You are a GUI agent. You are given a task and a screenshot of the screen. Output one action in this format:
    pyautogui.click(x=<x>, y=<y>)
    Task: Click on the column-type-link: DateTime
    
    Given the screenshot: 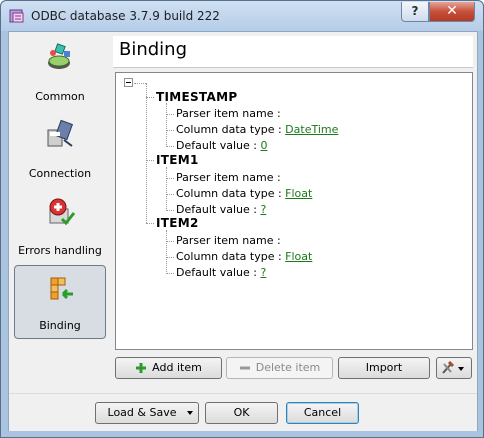 What is the action you would take?
    pyautogui.click(x=311, y=129)
    